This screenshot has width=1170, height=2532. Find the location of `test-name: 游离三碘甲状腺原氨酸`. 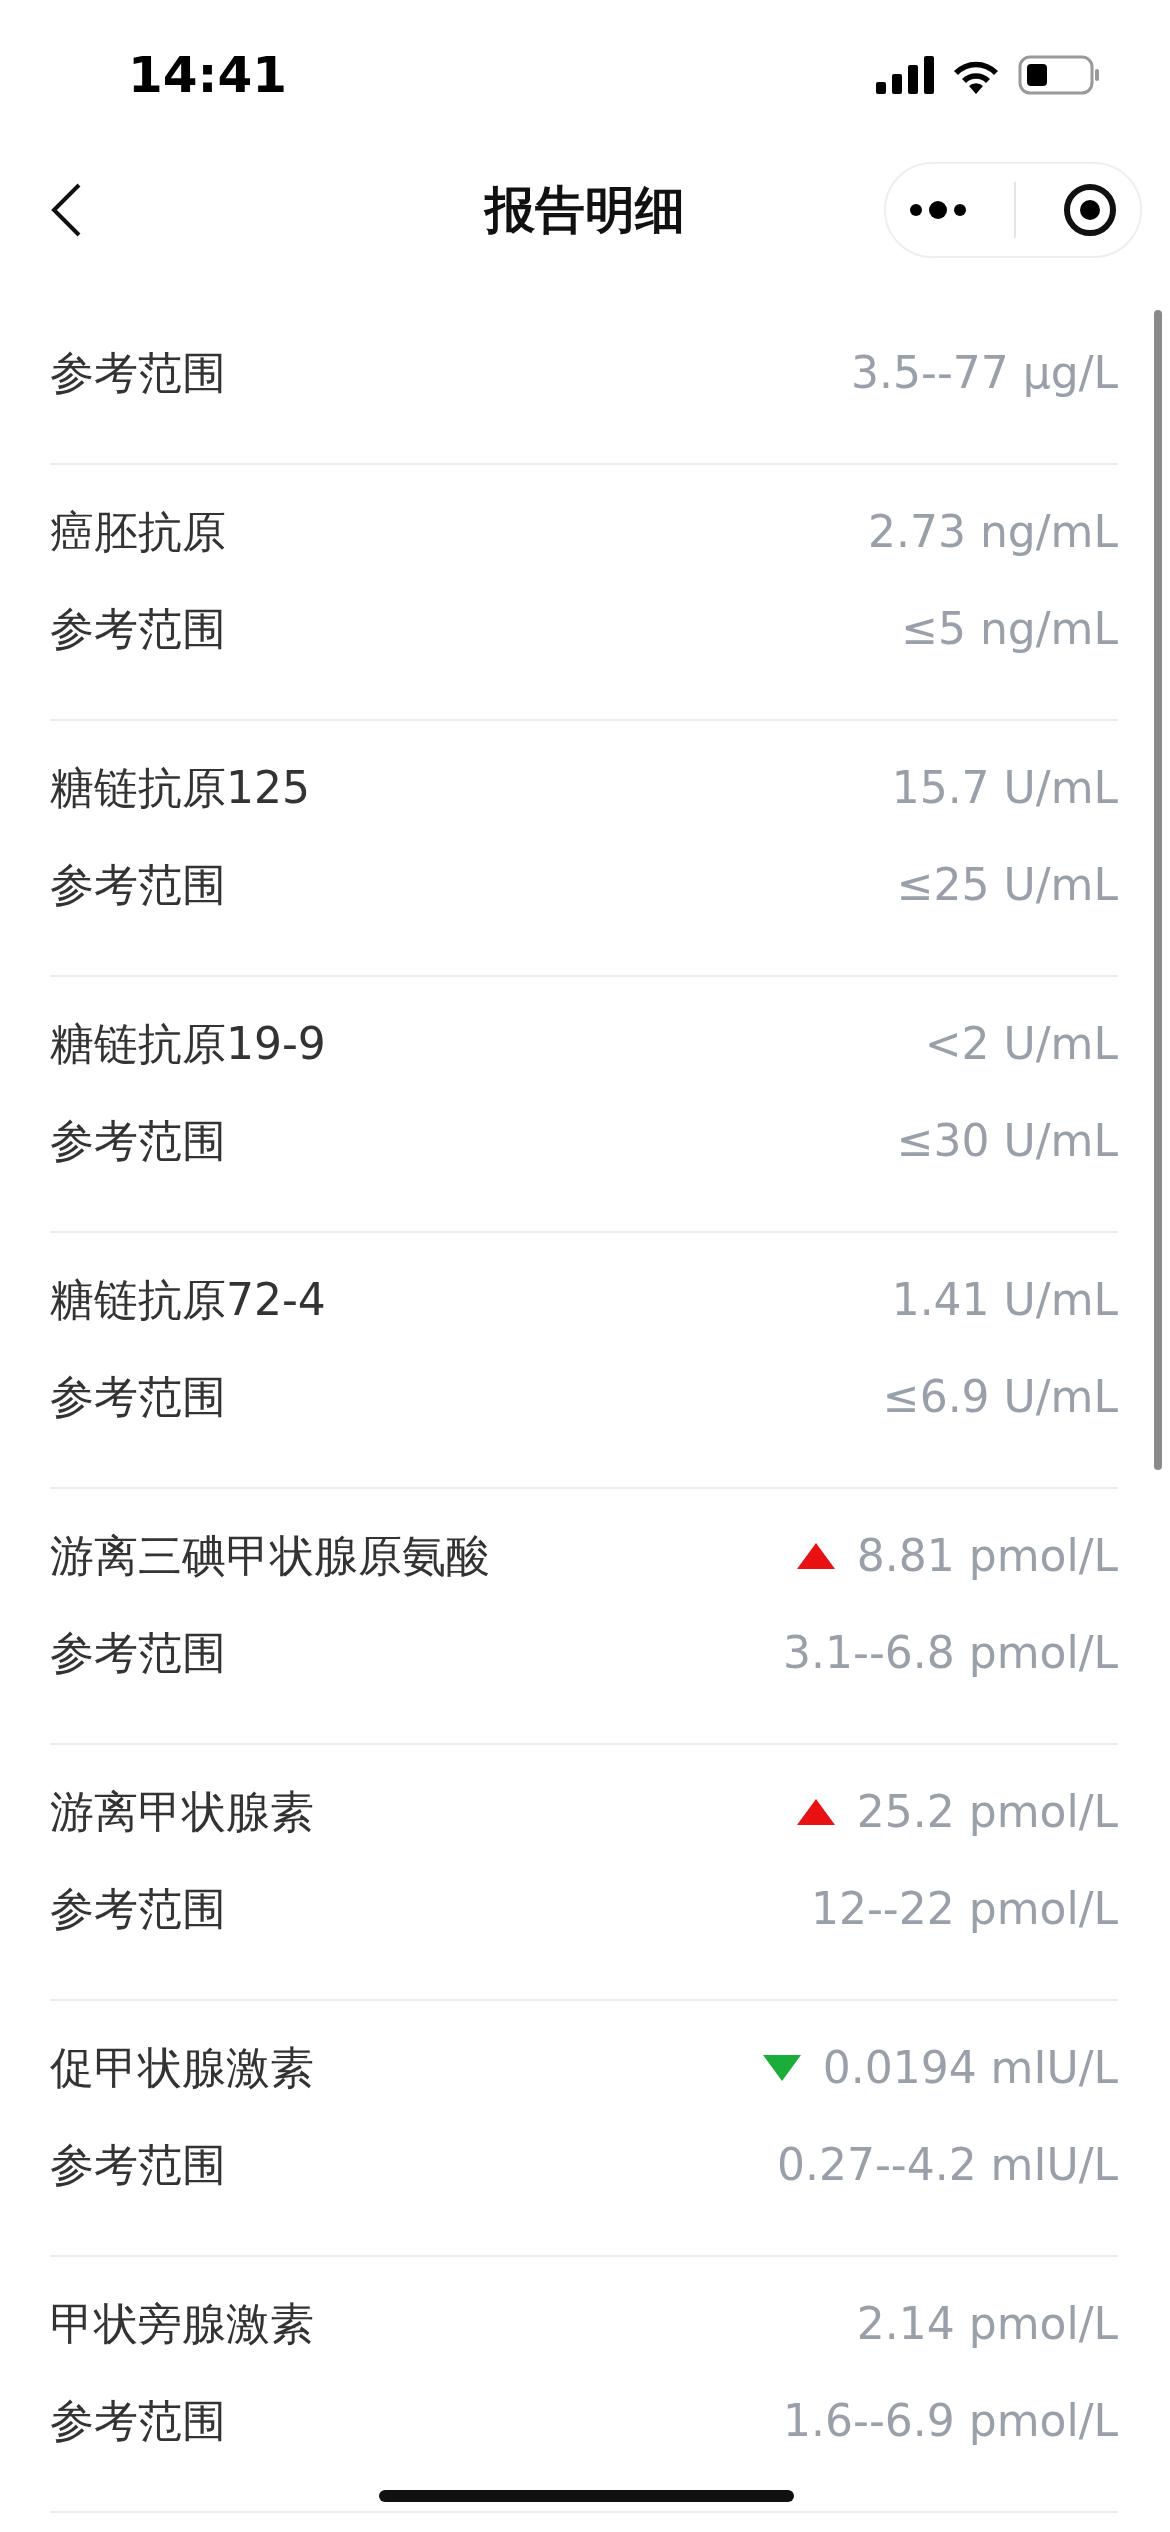

test-name: 游离三碘甲状腺原氨酸 is located at coordinates (270, 1555).